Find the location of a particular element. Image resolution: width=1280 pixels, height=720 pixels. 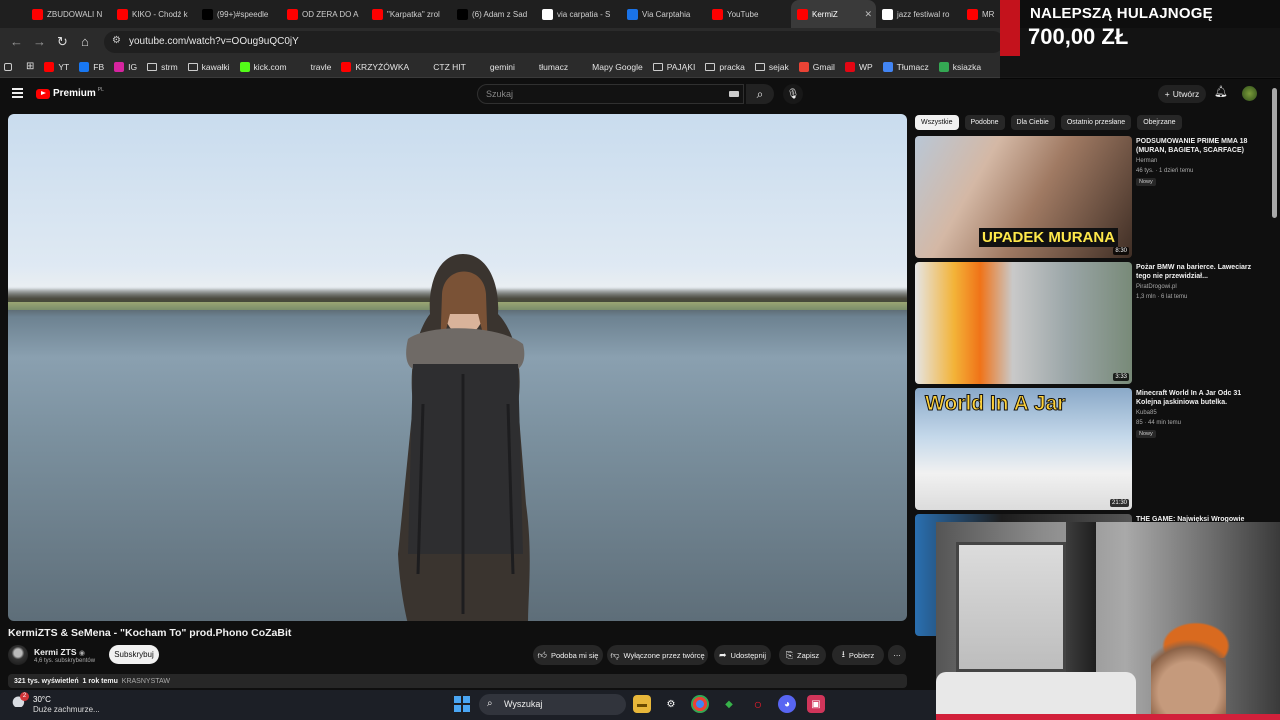

browser-tab: ZBUDOWALI N is located at coordinates (68, 14).